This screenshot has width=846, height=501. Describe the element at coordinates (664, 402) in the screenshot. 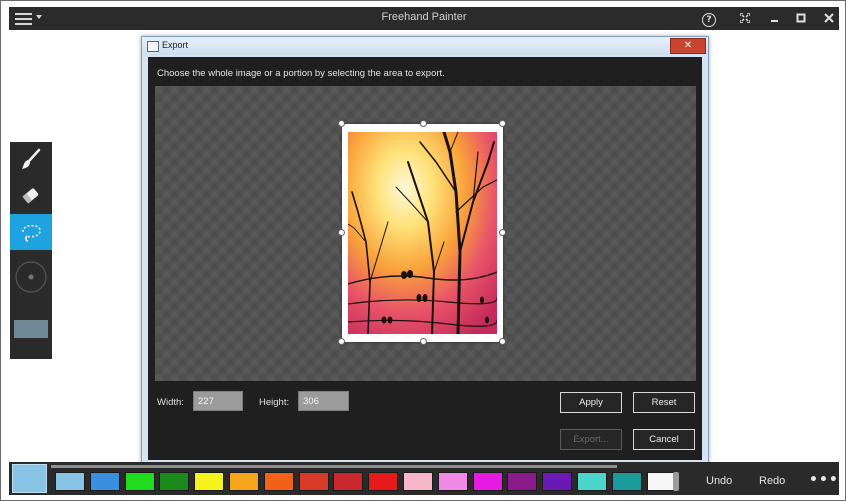

I see `reset-button: Reset` at that location.